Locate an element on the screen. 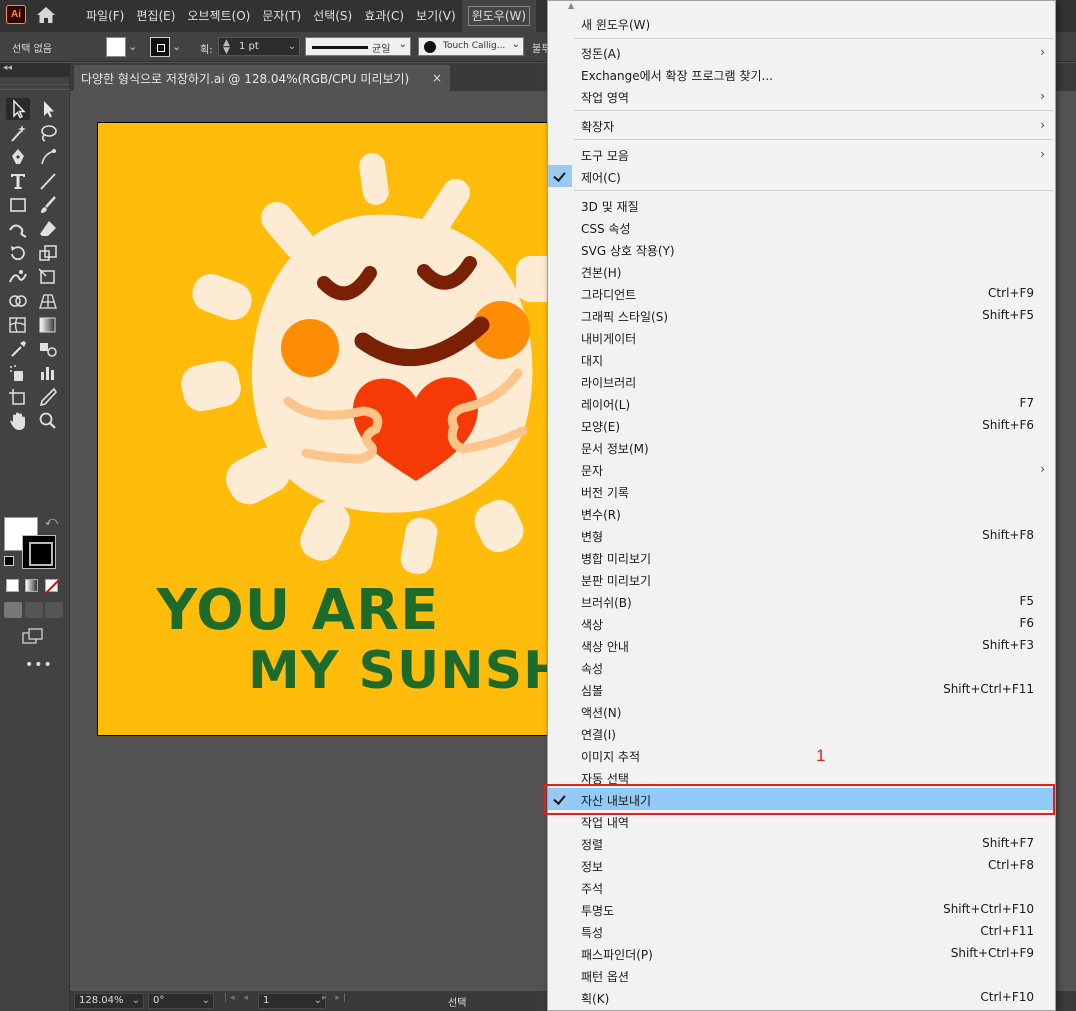 Image resolution: width=1076 pixels, height=1011 pixels. menu-item: 속성 is located at coordinates (801, 667).